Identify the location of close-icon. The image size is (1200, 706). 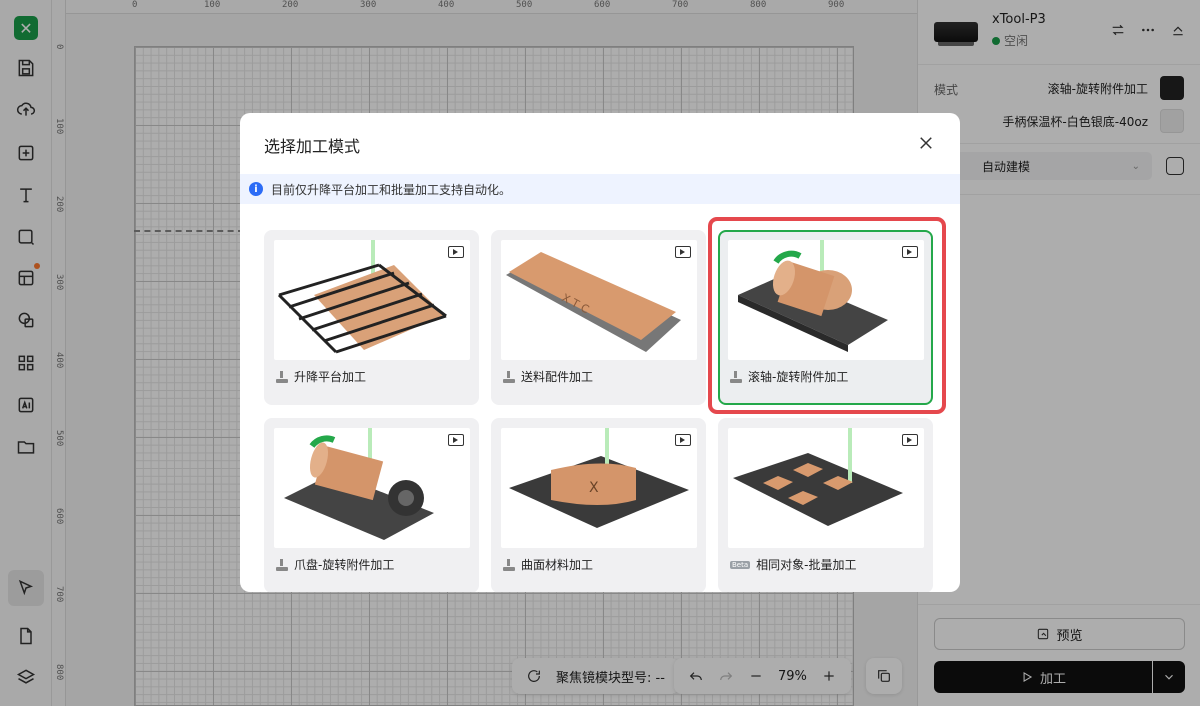
(926, 143).